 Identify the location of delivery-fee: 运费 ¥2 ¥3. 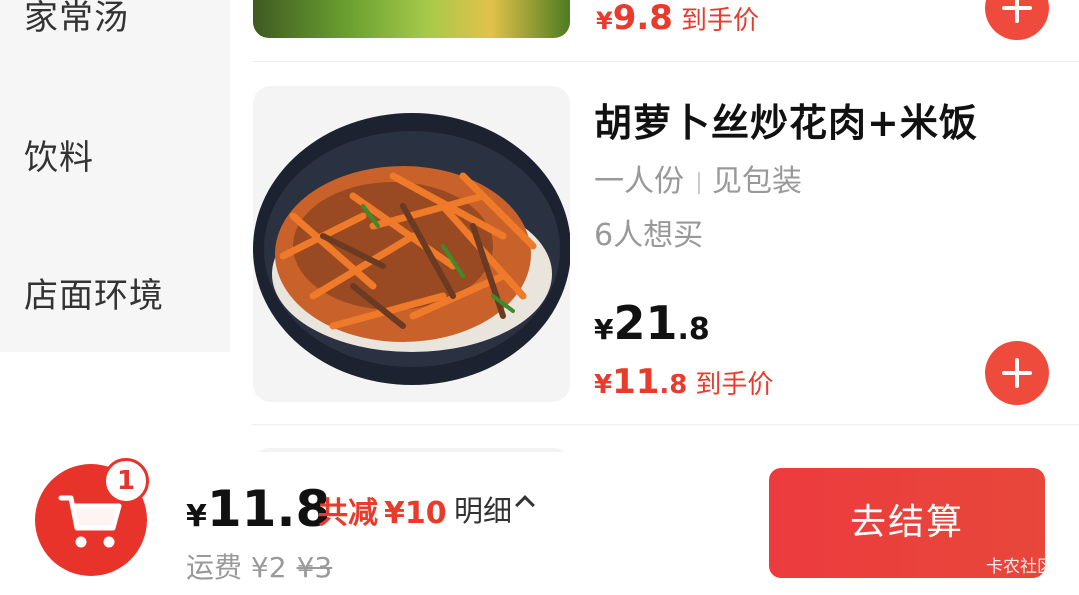
(259, 566).